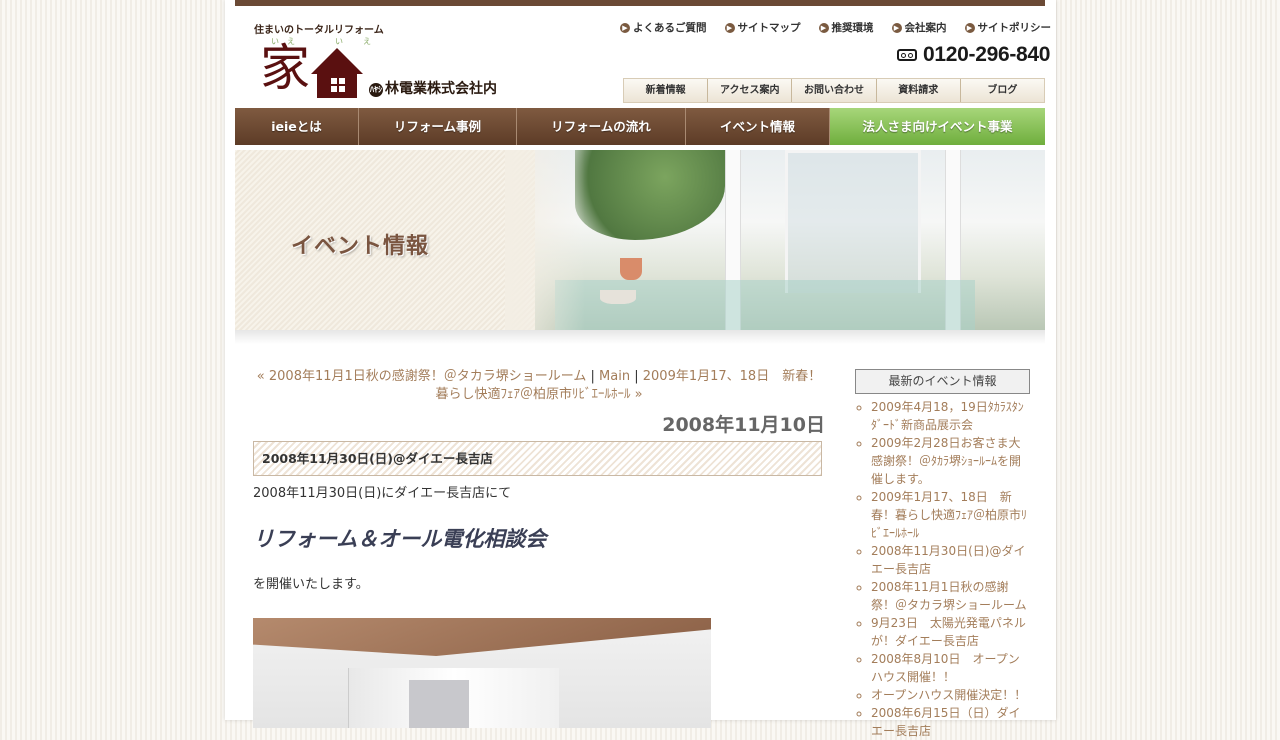  I want to click on phone-number-text: 0120-296-840, so click(987, 54).